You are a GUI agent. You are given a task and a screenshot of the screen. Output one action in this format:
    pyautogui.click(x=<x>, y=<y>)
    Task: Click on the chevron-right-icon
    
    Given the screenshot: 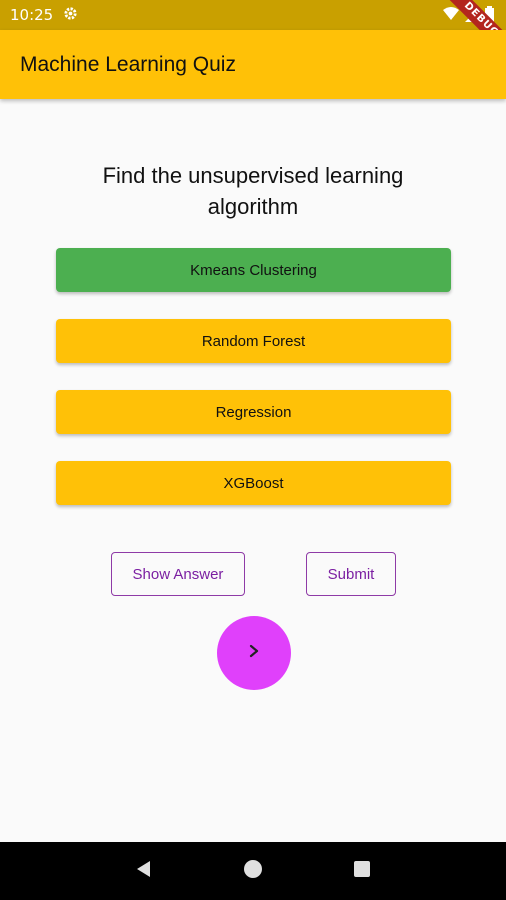 What is the action you would take?
    pyautogui.click(x=254, y=653)
    